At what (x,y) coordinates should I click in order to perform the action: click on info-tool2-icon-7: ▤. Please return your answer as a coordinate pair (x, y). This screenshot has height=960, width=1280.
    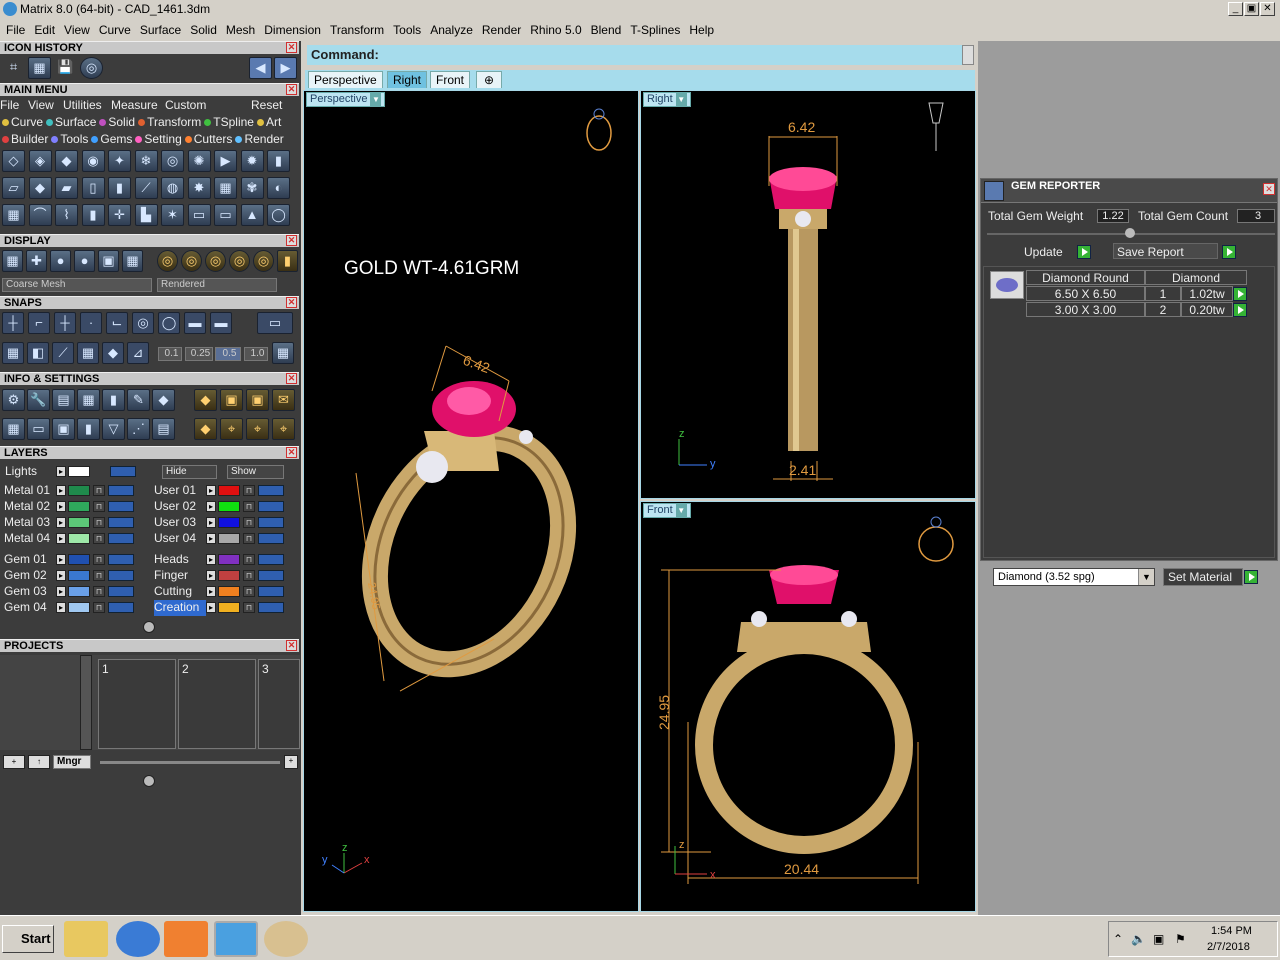
    Looking at the image, I should click on (163, 429).